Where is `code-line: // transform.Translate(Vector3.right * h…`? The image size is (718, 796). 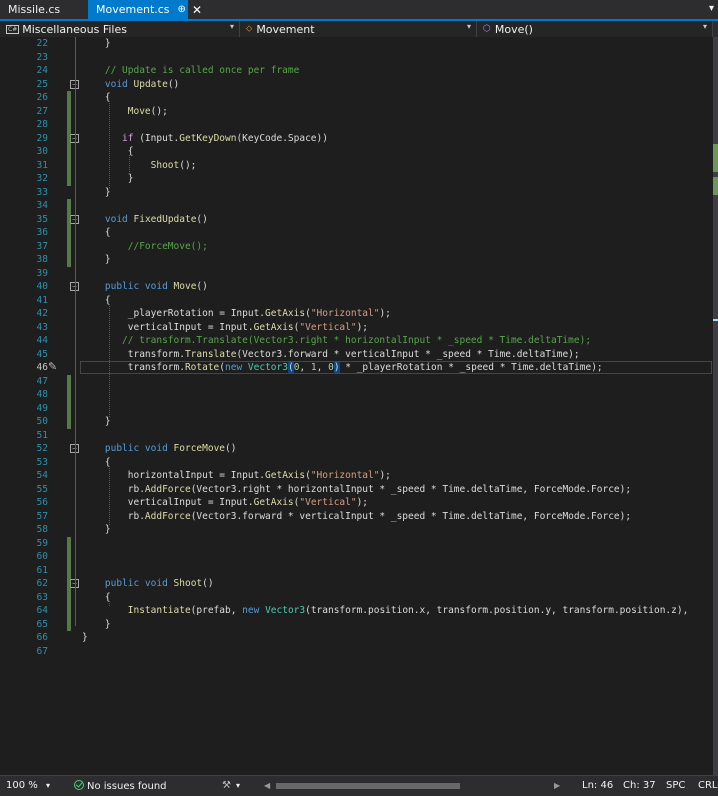
code-line: // transform.Translate(Vector3.right * h… is located at coordinates (336, 341).